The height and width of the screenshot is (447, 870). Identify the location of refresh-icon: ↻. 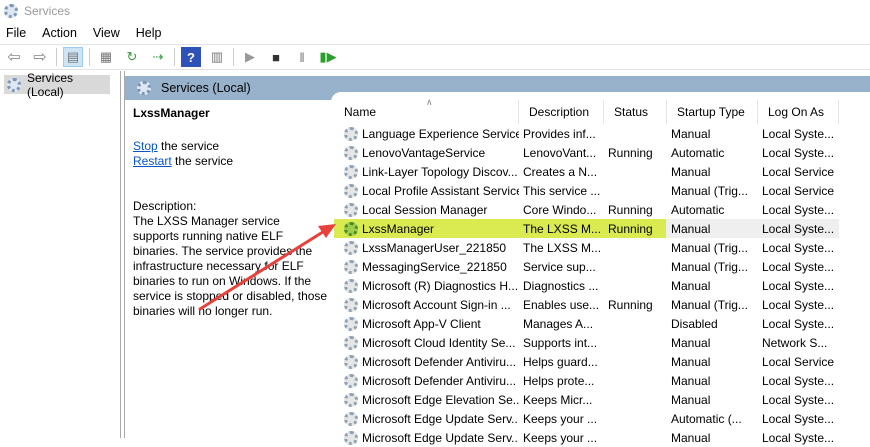
(132, 57).